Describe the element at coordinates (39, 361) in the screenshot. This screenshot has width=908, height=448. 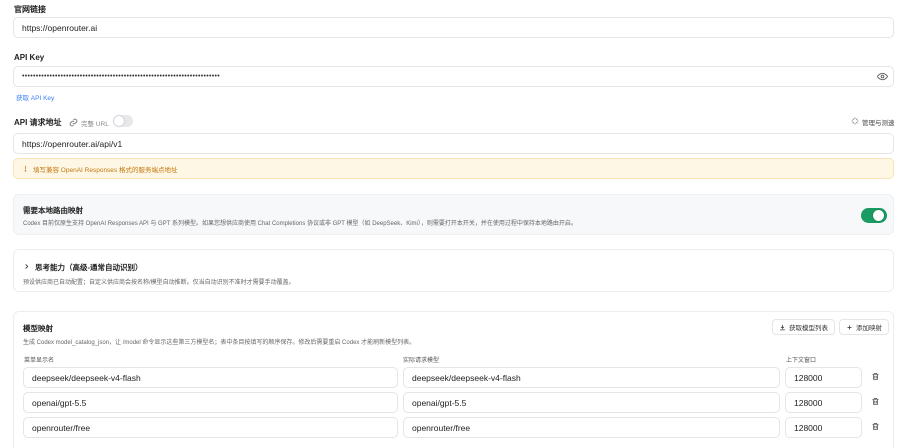
I see `column-display-name: 菜单显示名` at that location.